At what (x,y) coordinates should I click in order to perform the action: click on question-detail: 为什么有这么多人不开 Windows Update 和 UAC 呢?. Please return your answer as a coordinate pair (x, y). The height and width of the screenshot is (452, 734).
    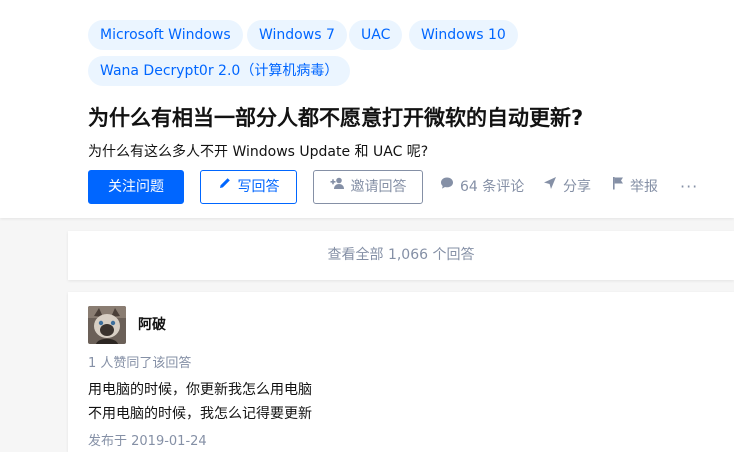
    Looking at the image, I should click on (258, 152).